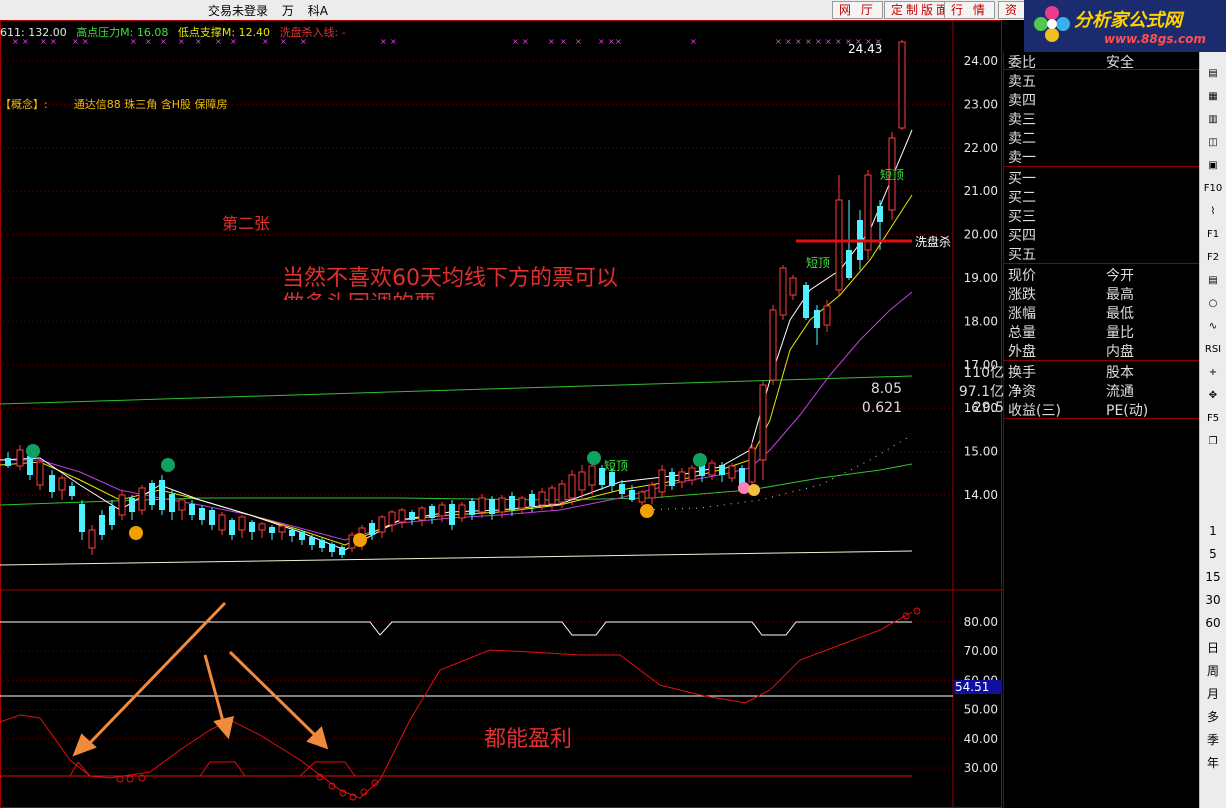 The width and height of the screenshot is (1226, 808). What do you see at coordinates (1213, 327) in the screenshot?
I see `wave-icon: ∿` at bounding box center [1213, 327].